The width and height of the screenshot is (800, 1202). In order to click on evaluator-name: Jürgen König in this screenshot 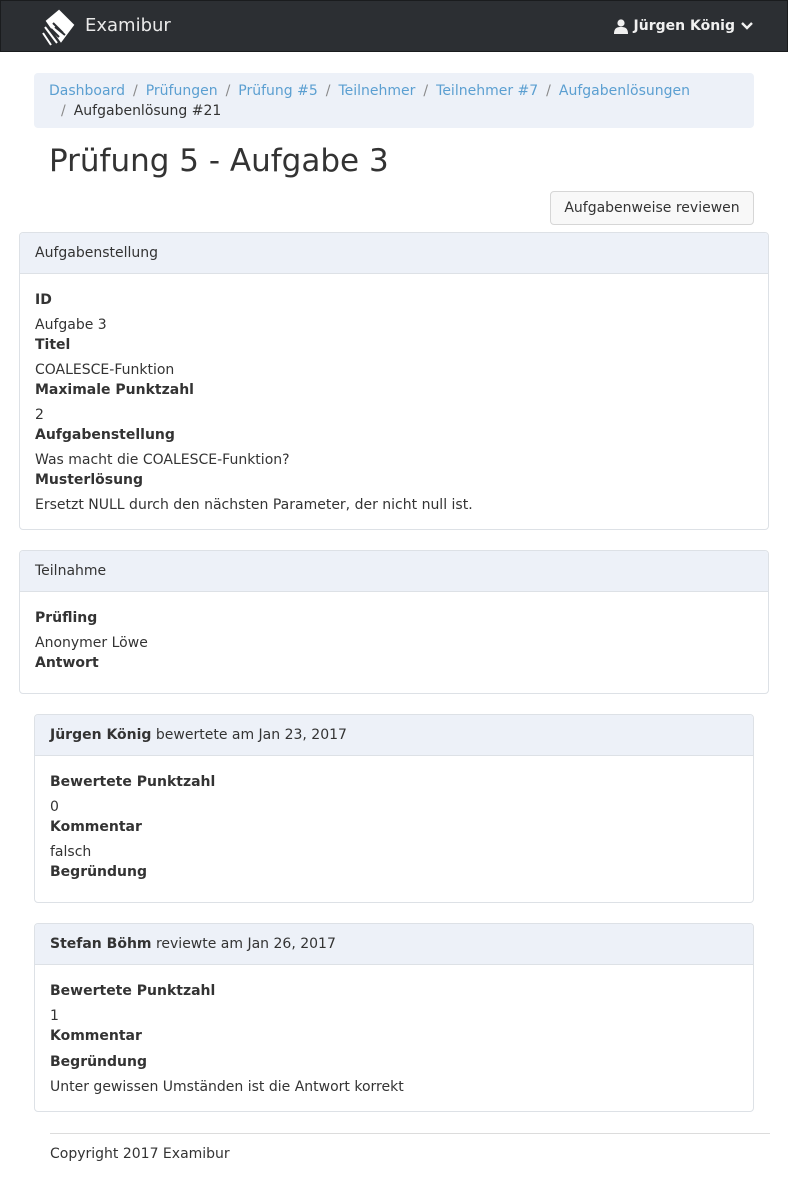, I will do `click(101, 735)`.